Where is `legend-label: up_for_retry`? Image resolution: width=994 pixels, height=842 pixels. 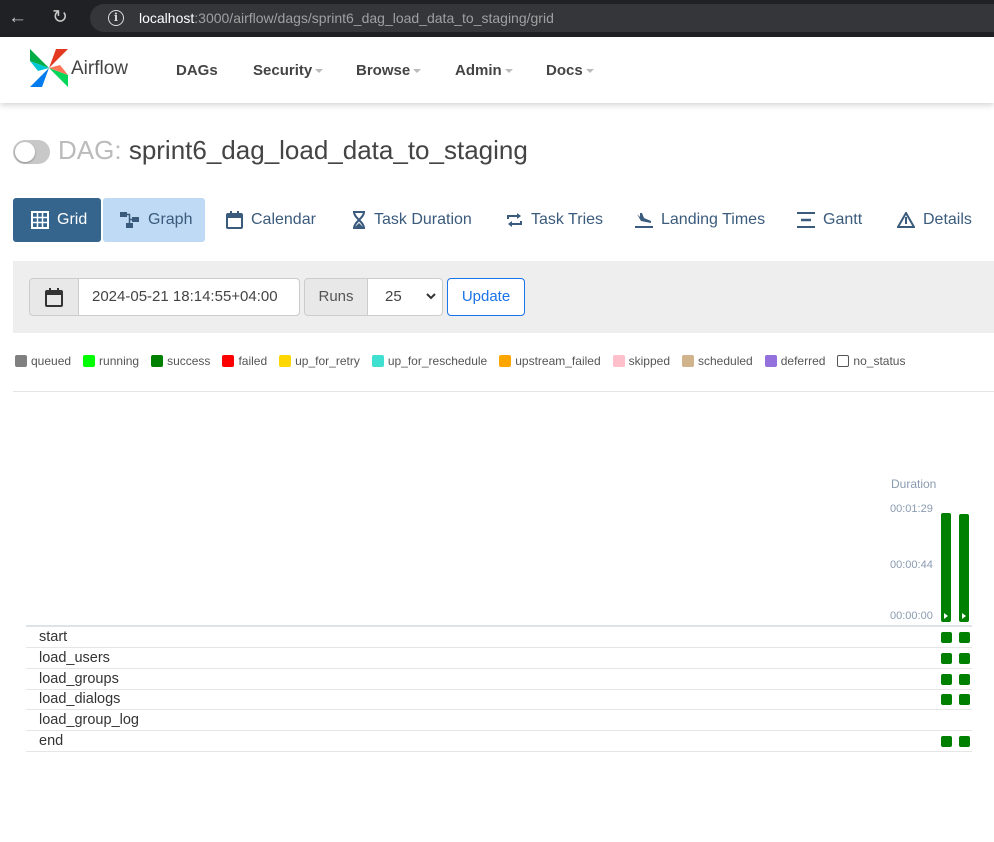
legend-label: up_for_retry is located at coordinates (327, 361).